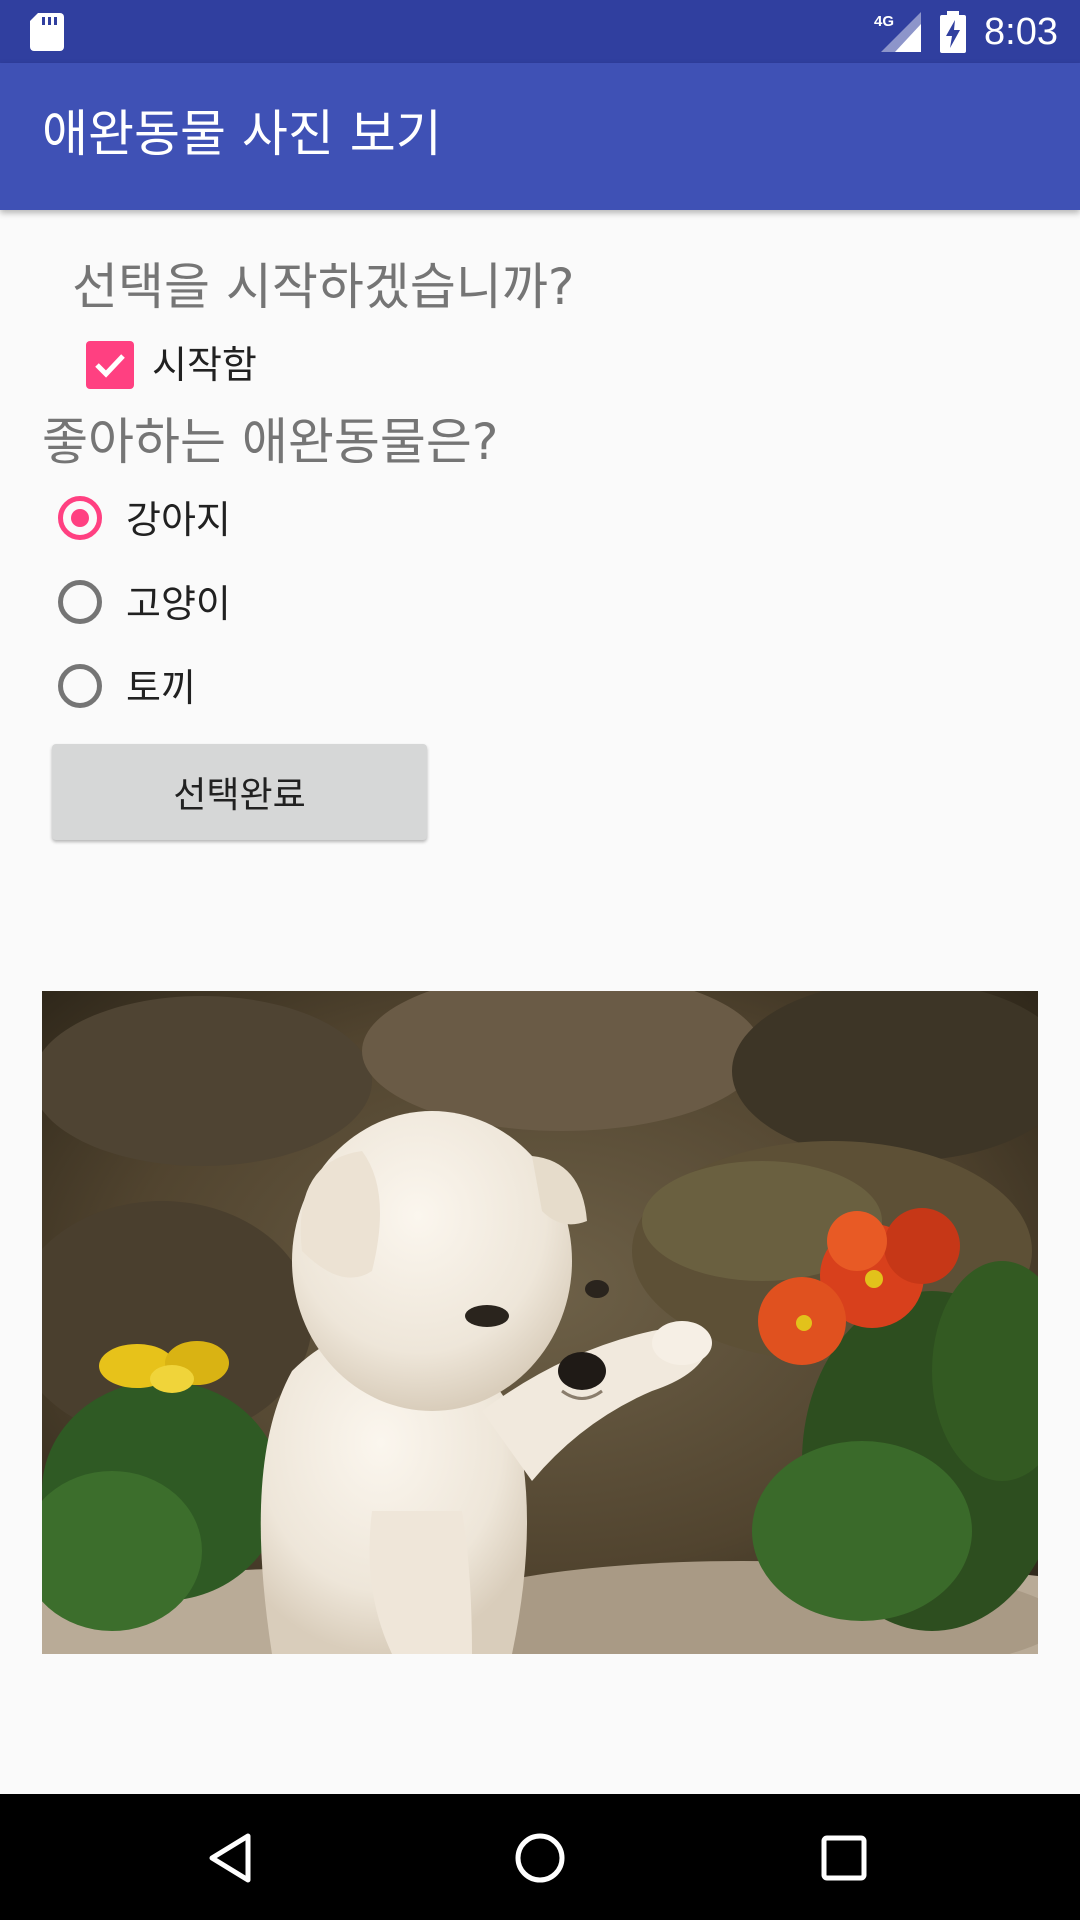 The height and width of the screenshot is (1920, 1080). I want to click on radio-button-cat, so click(80, 602).